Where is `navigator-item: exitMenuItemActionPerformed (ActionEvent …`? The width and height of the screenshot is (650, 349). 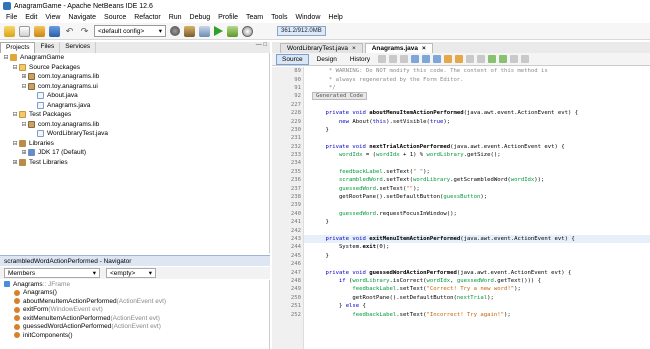
navigator-item: exitMenuItemActionPerformed (ActionEvent … is located at coordinates (134, 318).